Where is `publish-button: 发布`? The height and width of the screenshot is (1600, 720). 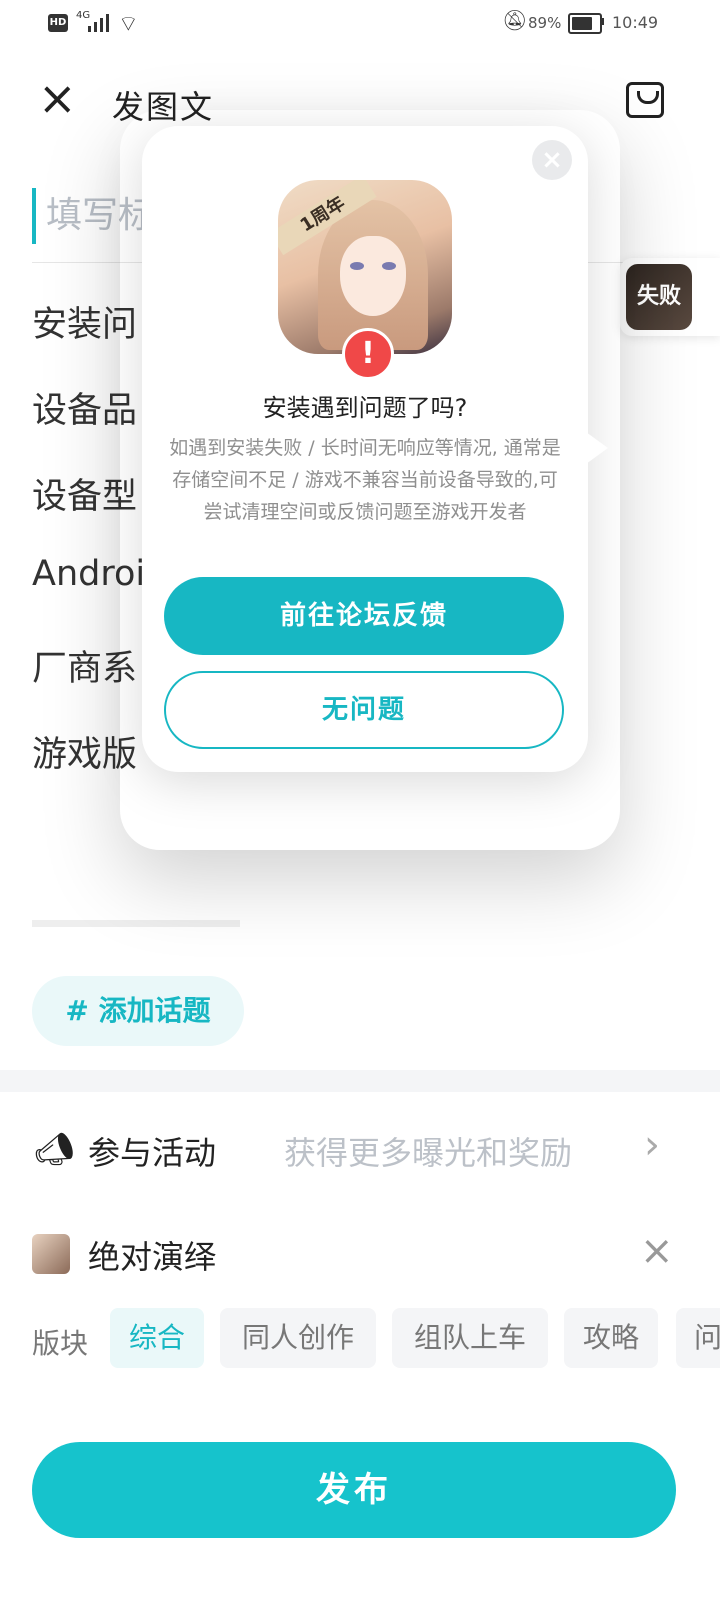
publish-button: 发布 is located at coordinates (354, 1490).